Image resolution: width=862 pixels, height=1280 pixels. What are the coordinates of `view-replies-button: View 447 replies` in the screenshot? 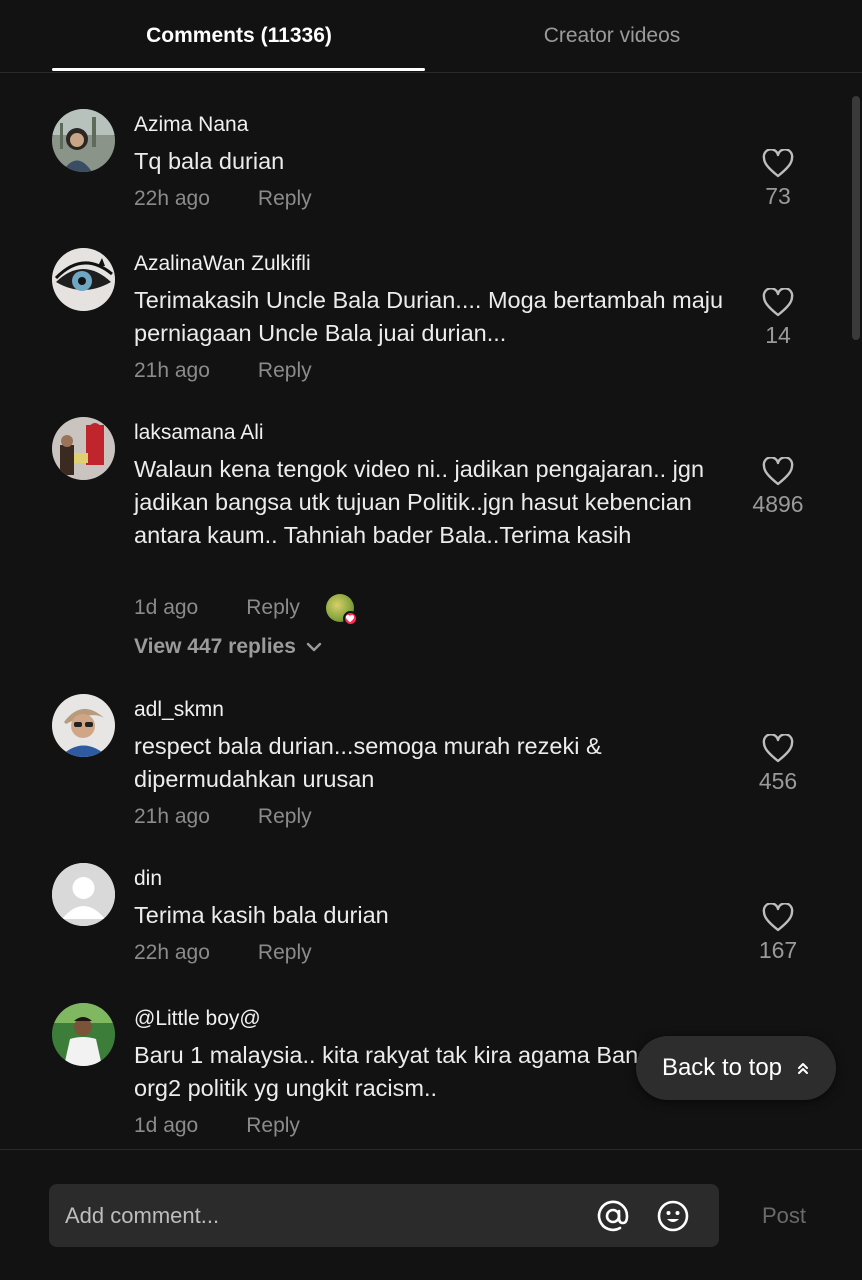 It's located at (228, 647).